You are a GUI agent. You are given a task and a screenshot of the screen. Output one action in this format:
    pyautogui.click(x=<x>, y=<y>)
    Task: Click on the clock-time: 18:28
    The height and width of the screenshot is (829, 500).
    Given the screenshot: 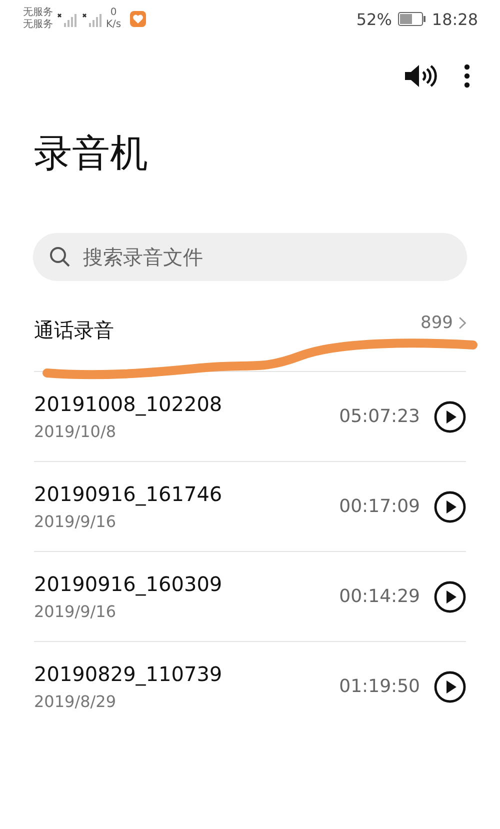 What is the action you would take?
    pyautogui.click(x=455, y=19)
    